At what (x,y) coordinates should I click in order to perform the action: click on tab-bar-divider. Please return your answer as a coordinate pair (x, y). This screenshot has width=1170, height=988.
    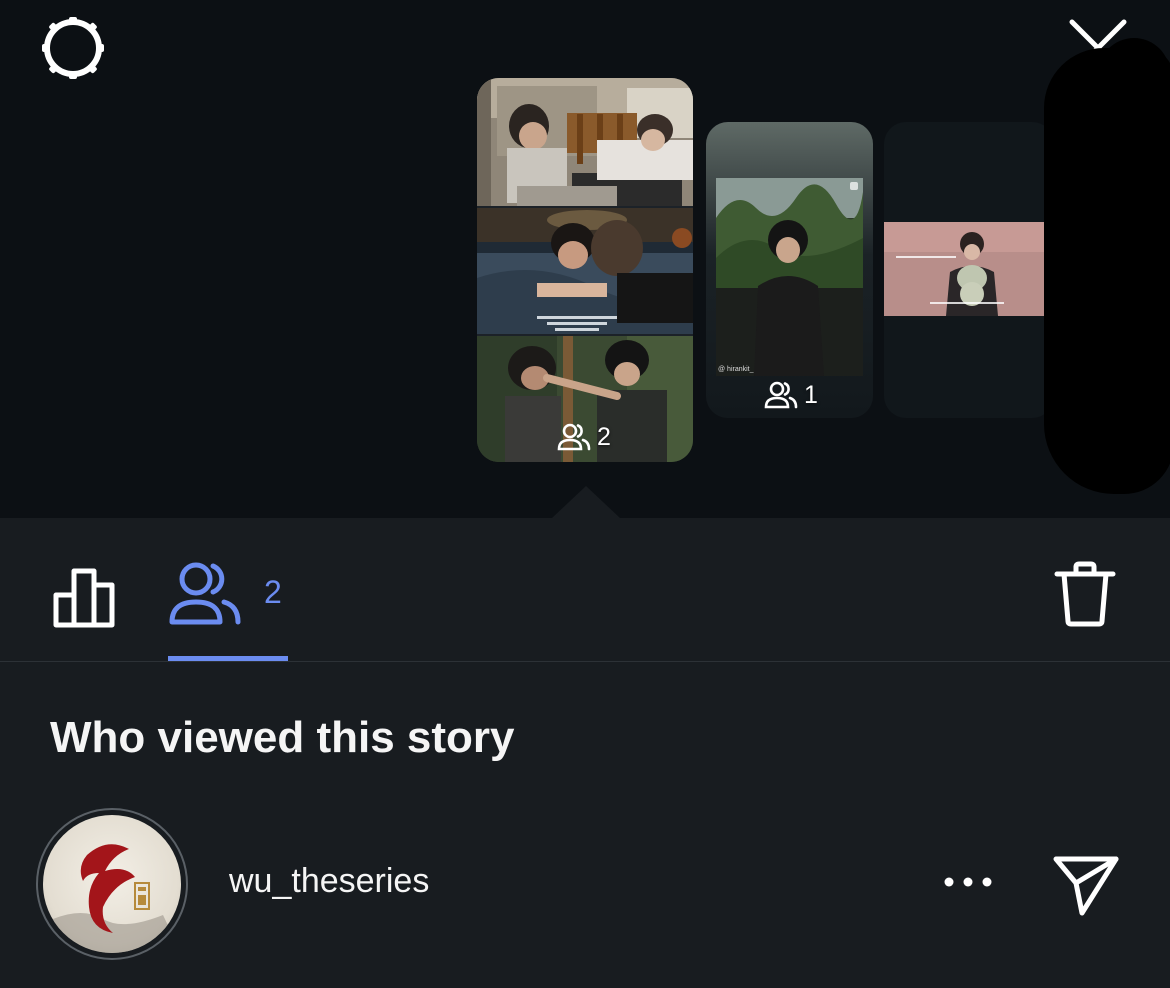
    Looking at the image, I should click on (585, 661).